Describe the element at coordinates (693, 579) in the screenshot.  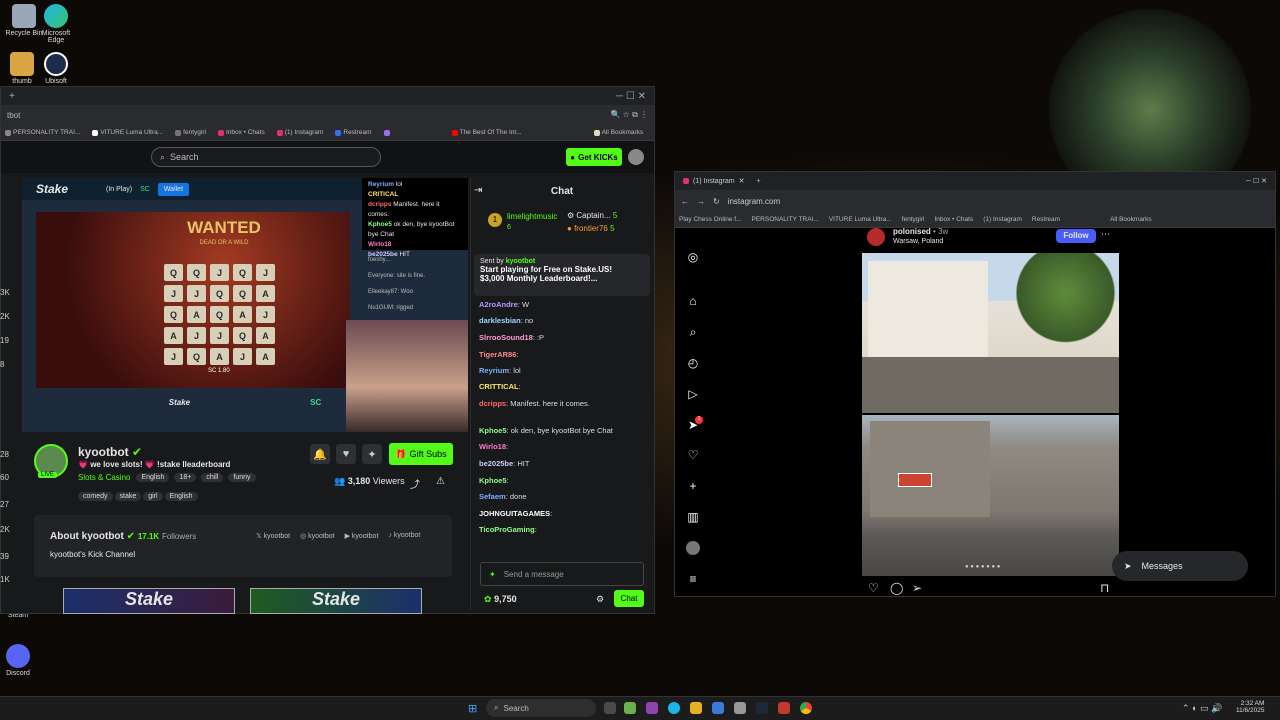
I see `more-menu-icon: ≡` at that location.